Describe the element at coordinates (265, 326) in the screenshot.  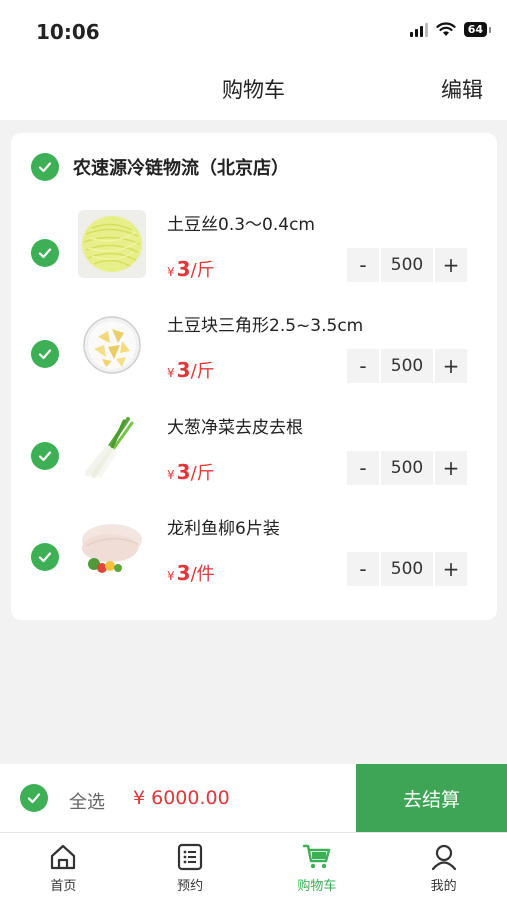
I see `item-name: 土豆块三角形2.5~3.5cm` at that location.